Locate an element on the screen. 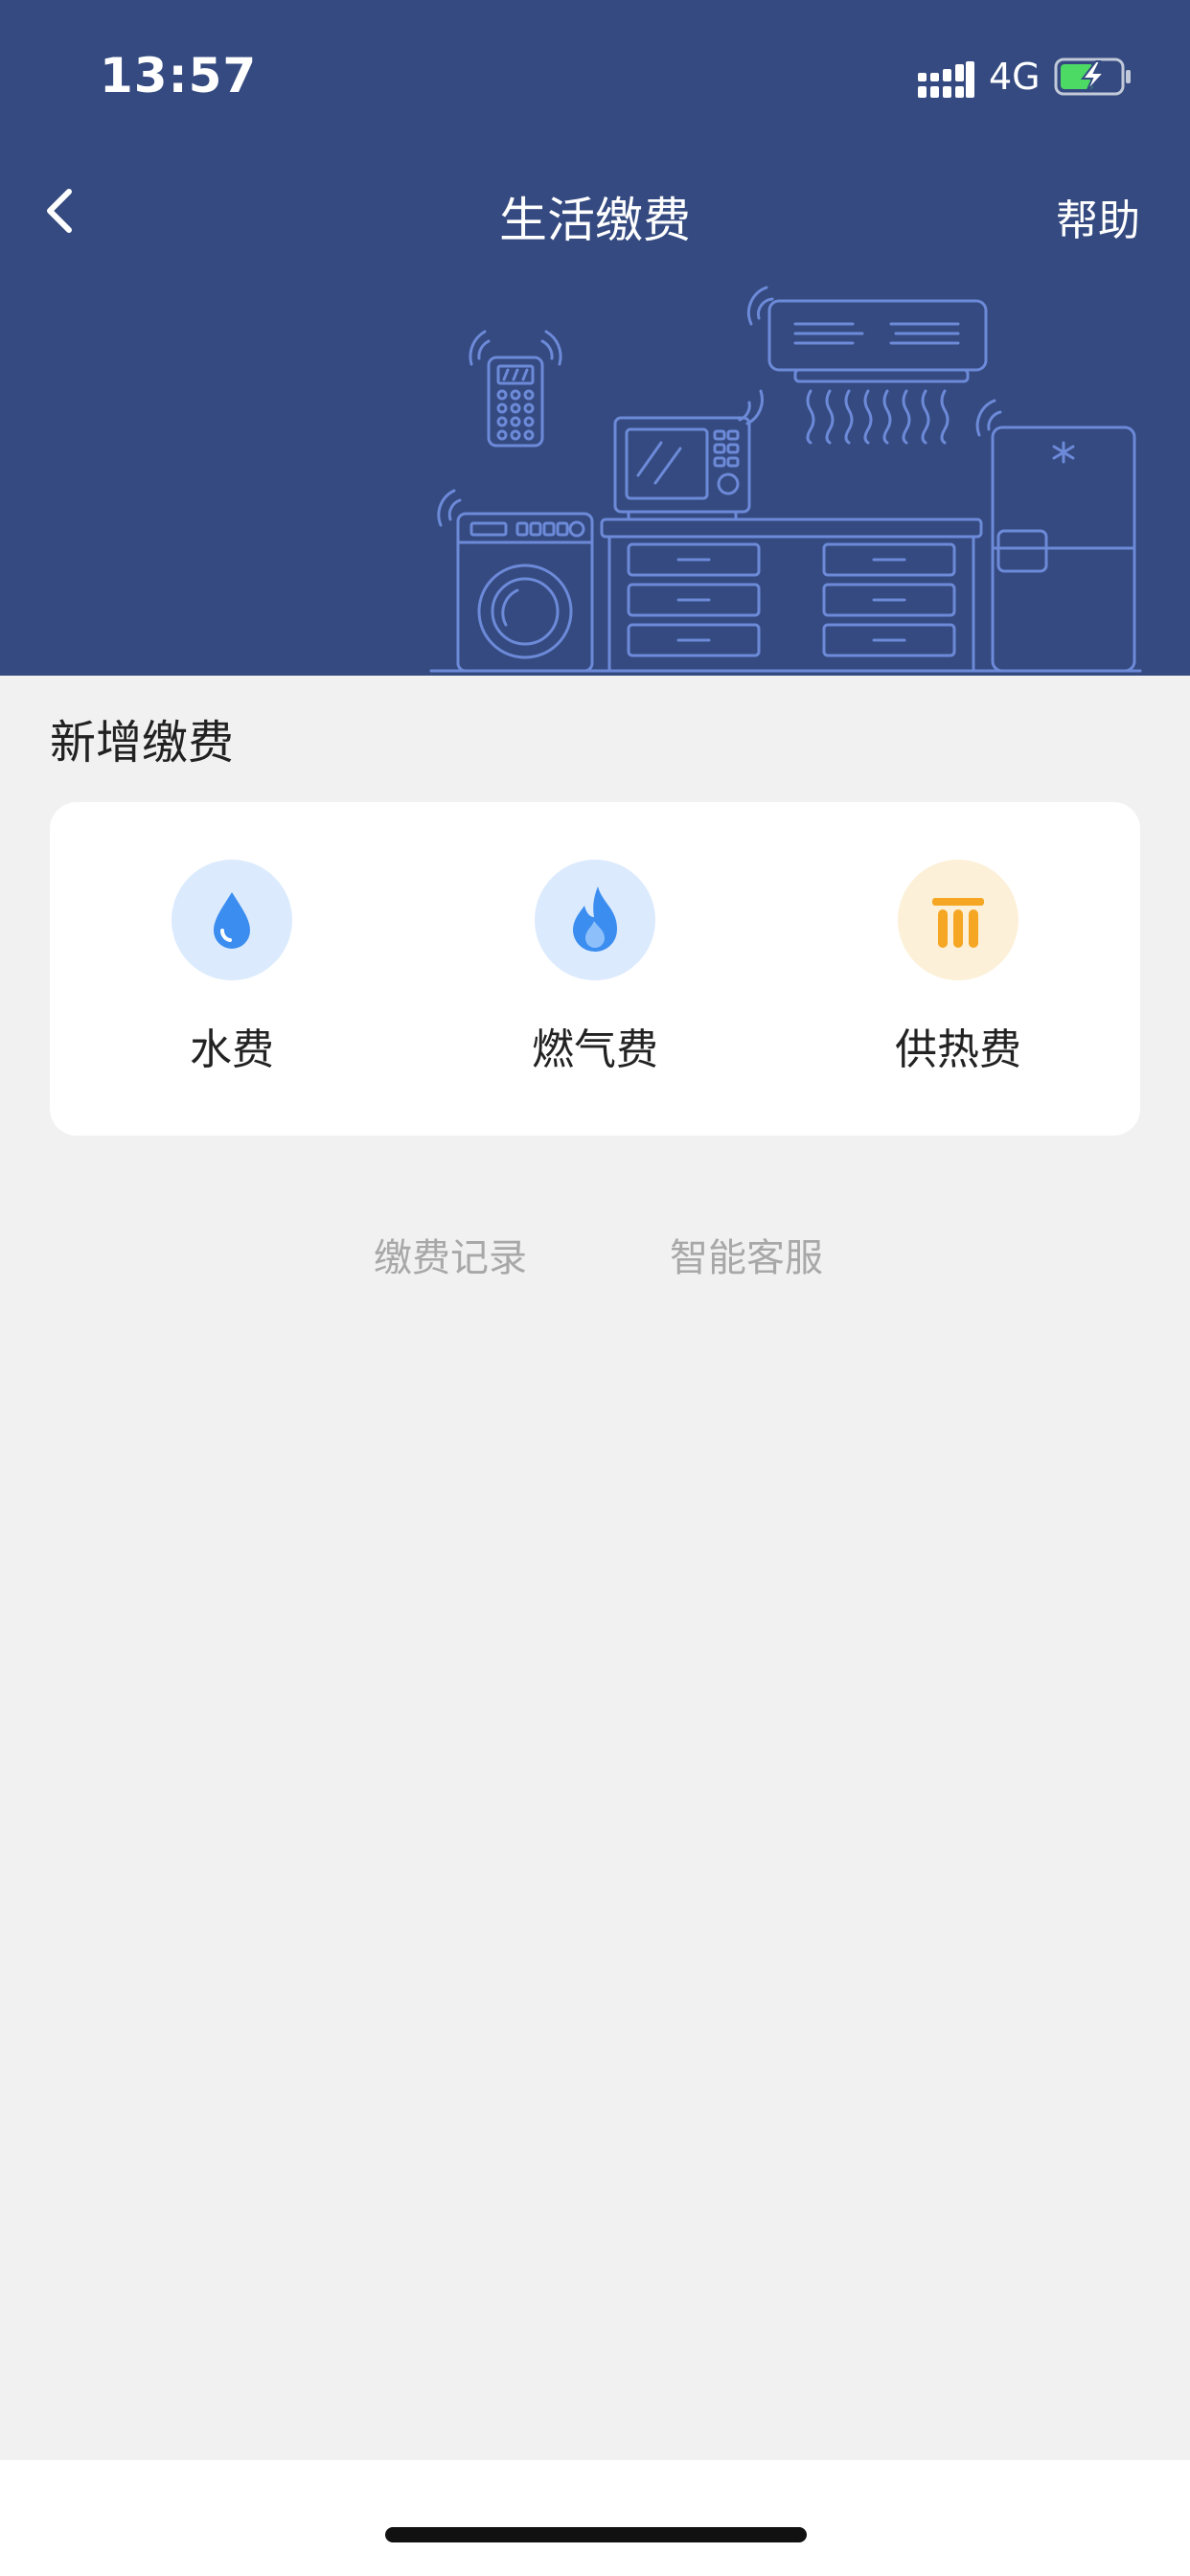  status-bar: 13:57 4G is located at coordinates (595, 72).